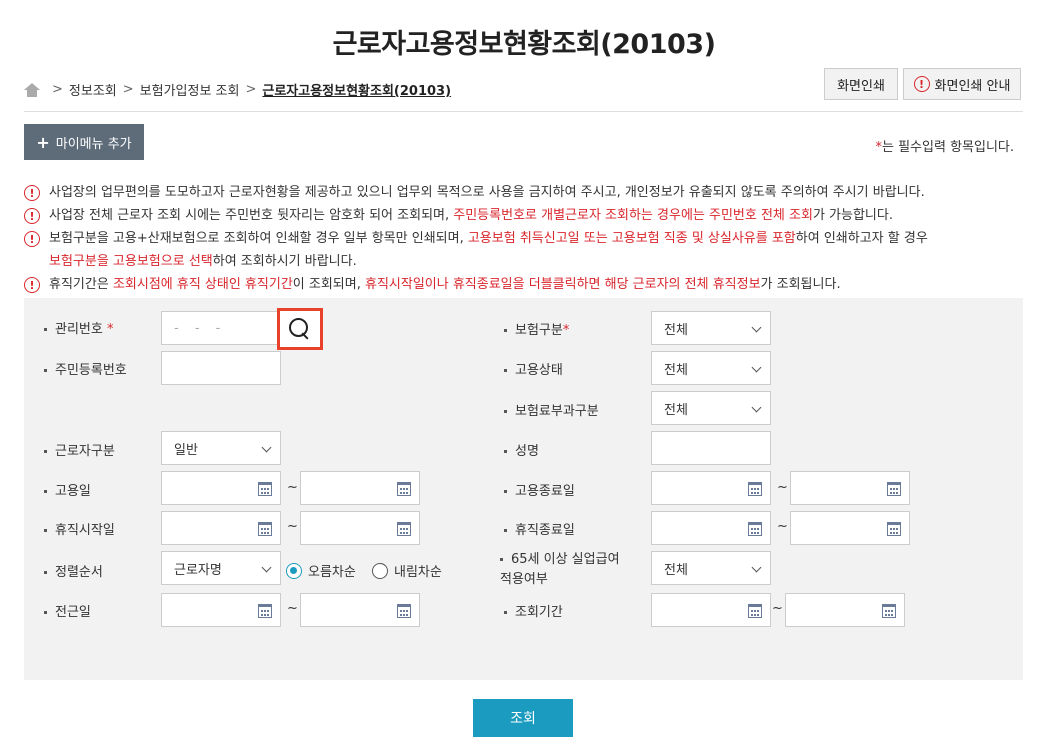  I want to click on leave-start-to, so click(360, 528).